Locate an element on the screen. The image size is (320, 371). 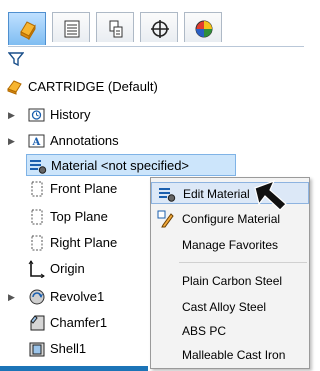
menu-item-manage-favorites: Manage Favorites is located at coordinates (230, 245).